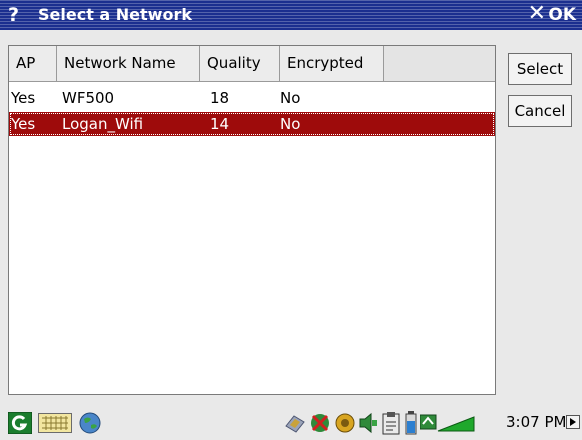  I want to click on arrow-right-icon, so click(573, 422).